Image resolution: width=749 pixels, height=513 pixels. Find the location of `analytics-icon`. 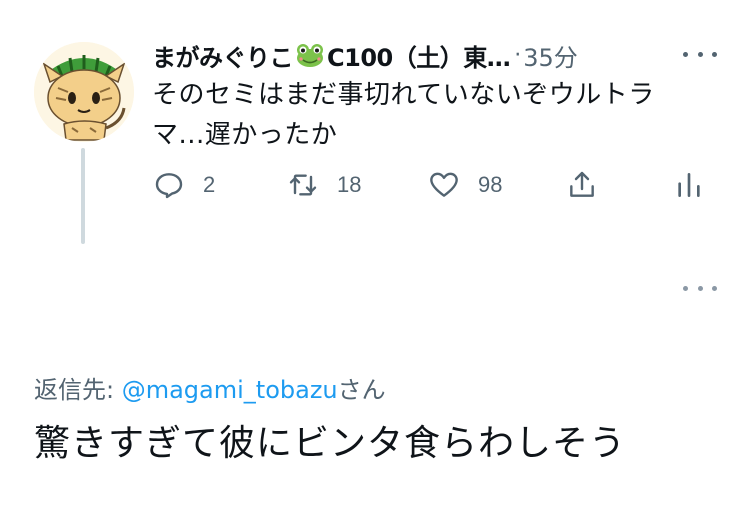

analytics-icon is located at coordinates (689, 185).